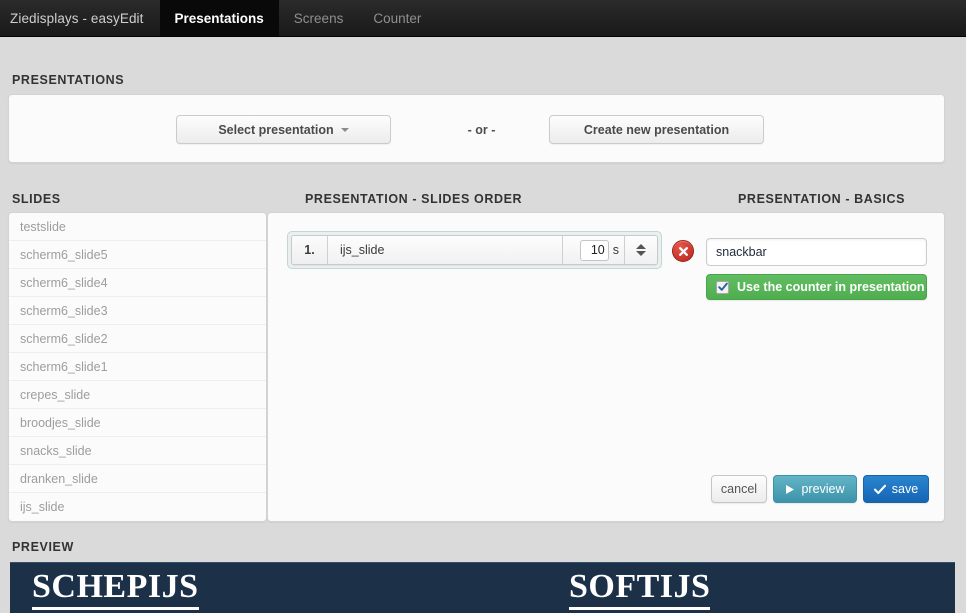 Image resolution: width=966 pixels, height=613 pixels. I want to click on app-brand: Ziedisplays - easyEdit, so click(77, 18).